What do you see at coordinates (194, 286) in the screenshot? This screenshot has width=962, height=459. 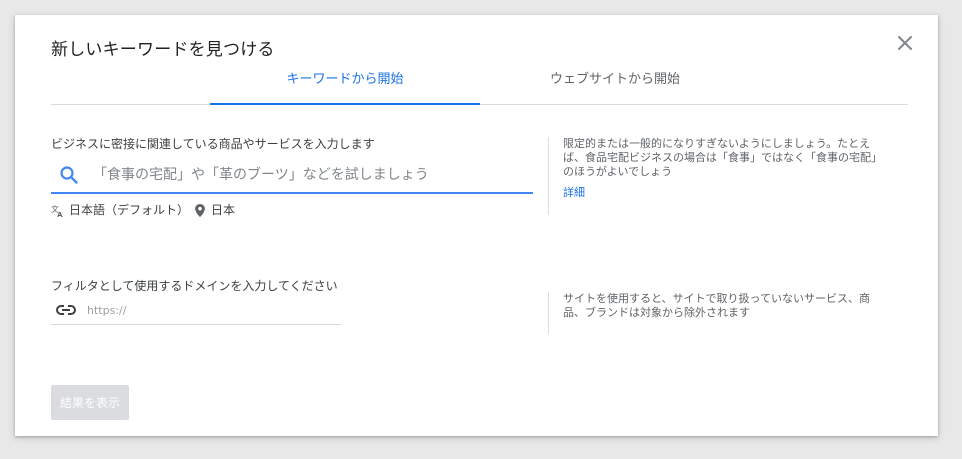 I see `domain-label: フィルタとして使用するドメインを入力してください` at bounding box center [194, 286].